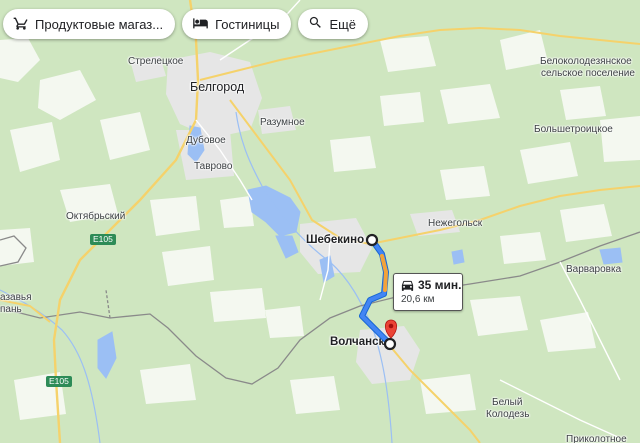 The width and height of the screenshot is (640, 443). Describe the element at coordinates (418, 299) in the screenshot. I see `route-distance: 20,6 км` at that location.